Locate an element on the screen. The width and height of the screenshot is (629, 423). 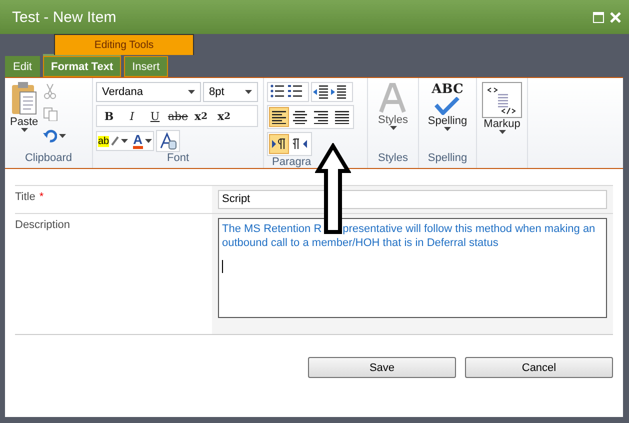
description-field: The MS Retention R presentative will follow this method when making an outbound call to a member/HOH that is in Deferral status is located at coordinates (412, 268).